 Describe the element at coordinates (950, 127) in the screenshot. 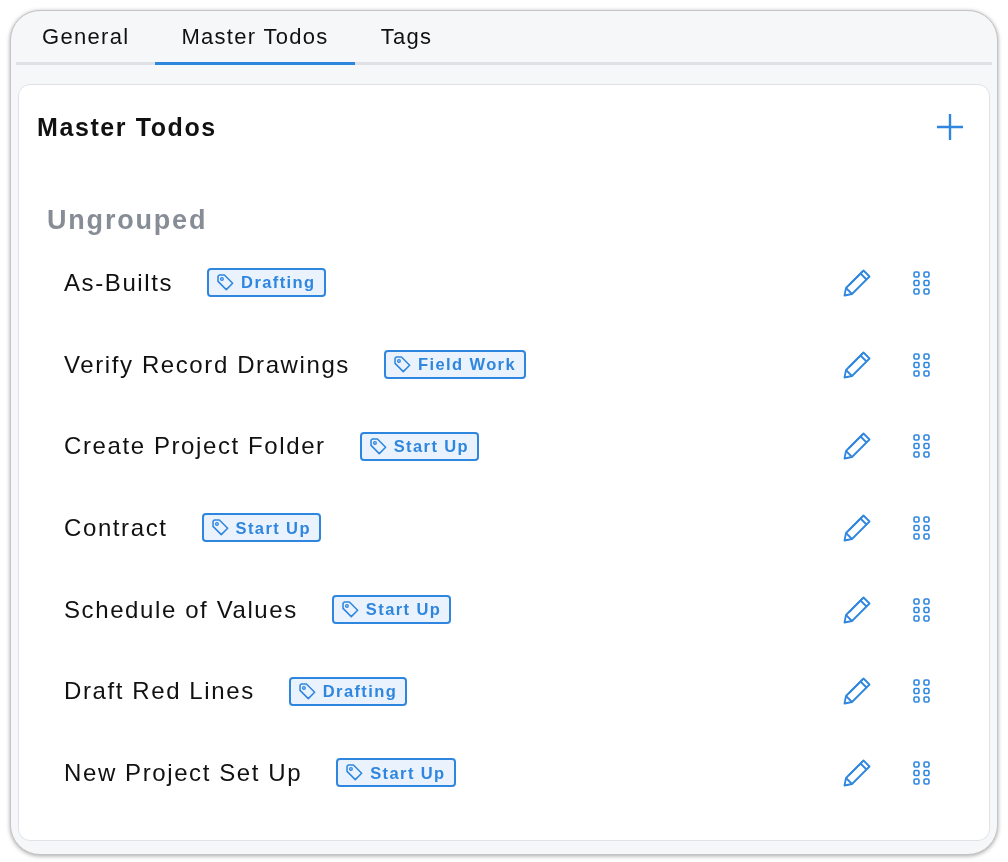

I see `add-icon` at that location.